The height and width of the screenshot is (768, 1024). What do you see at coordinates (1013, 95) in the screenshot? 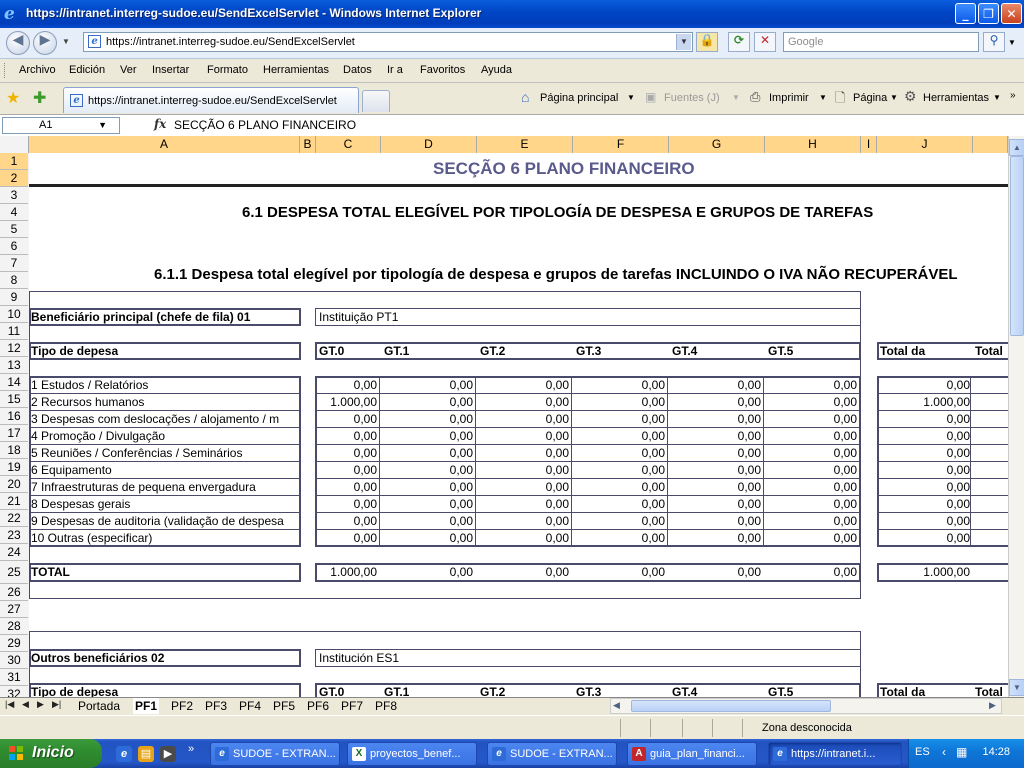
I see `more-commands-icon: »` at bounding box center [1013, 95].